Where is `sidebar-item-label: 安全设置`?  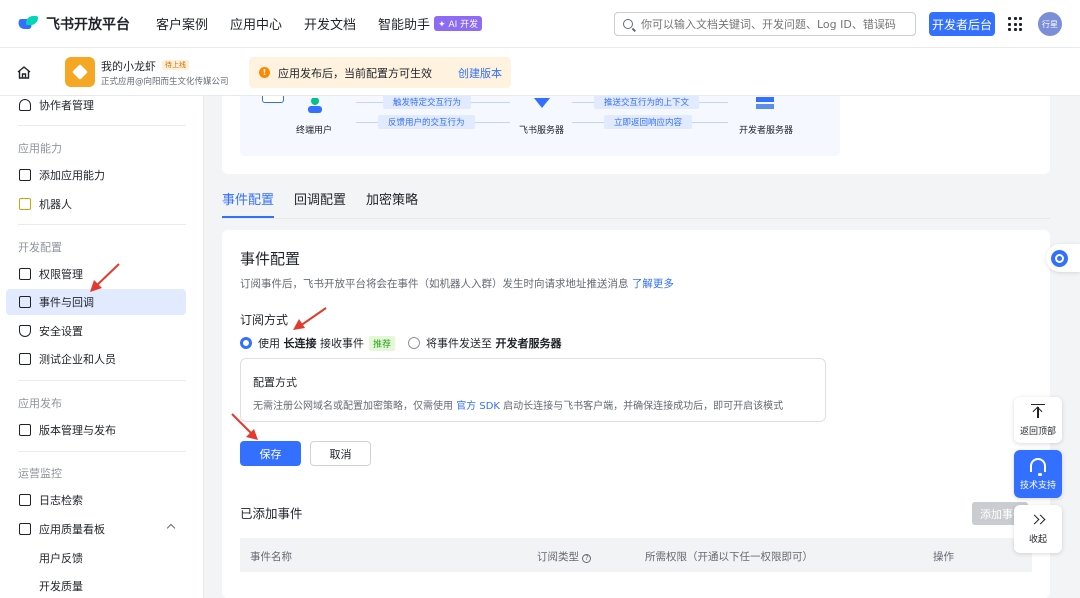
sidebar-item-label: 安全设置 is located at coordinates (61, 331).